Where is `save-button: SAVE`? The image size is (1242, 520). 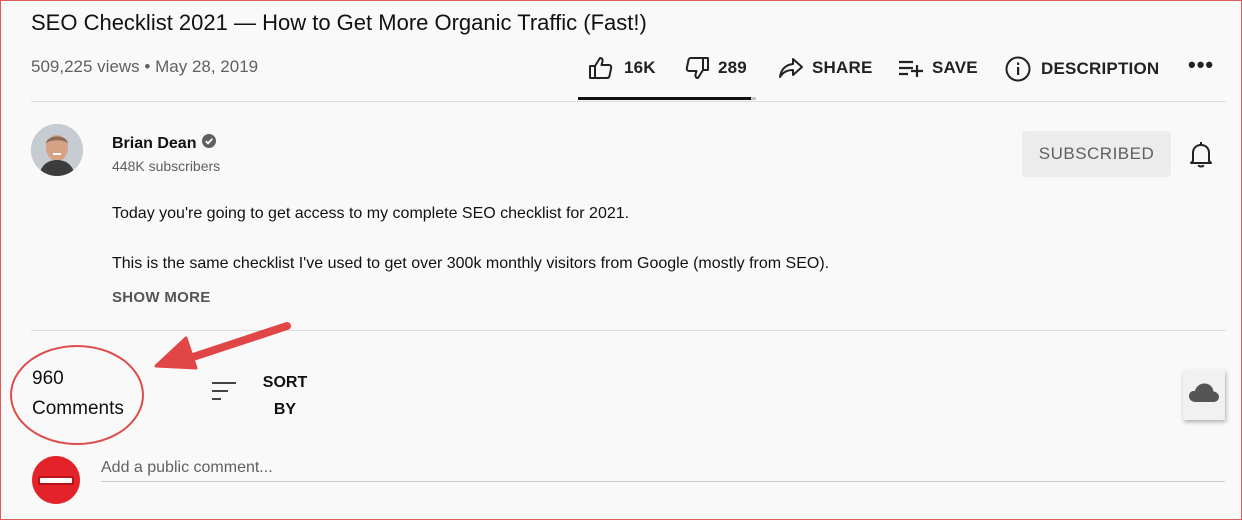
save-button: SAVE is located at coordinates (938, 68).